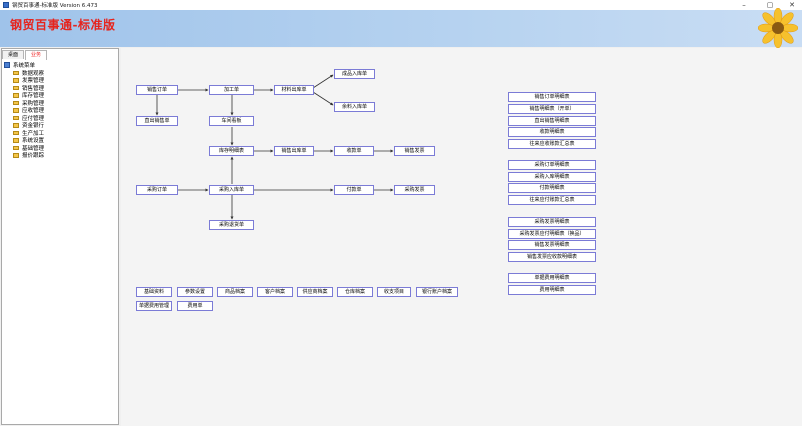 This screenshot has width=802, height=426. What do you see at coordinates (195, 292) in the screenshot?
I see `params-button: 参数设置` at bounding box center [195, 292].